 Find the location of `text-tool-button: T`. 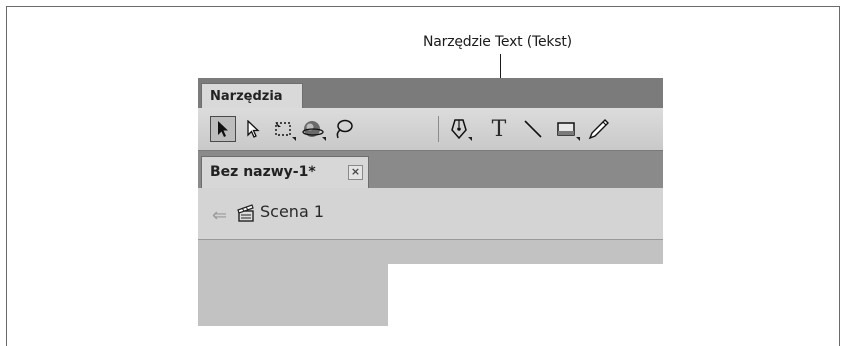

text-tool-button: T is located at coordinates (499, 129).